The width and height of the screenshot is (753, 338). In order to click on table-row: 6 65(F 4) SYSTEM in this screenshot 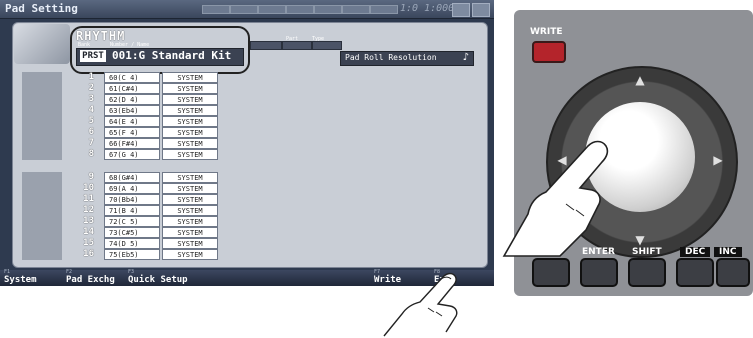, I will do `click(120, 132)`.